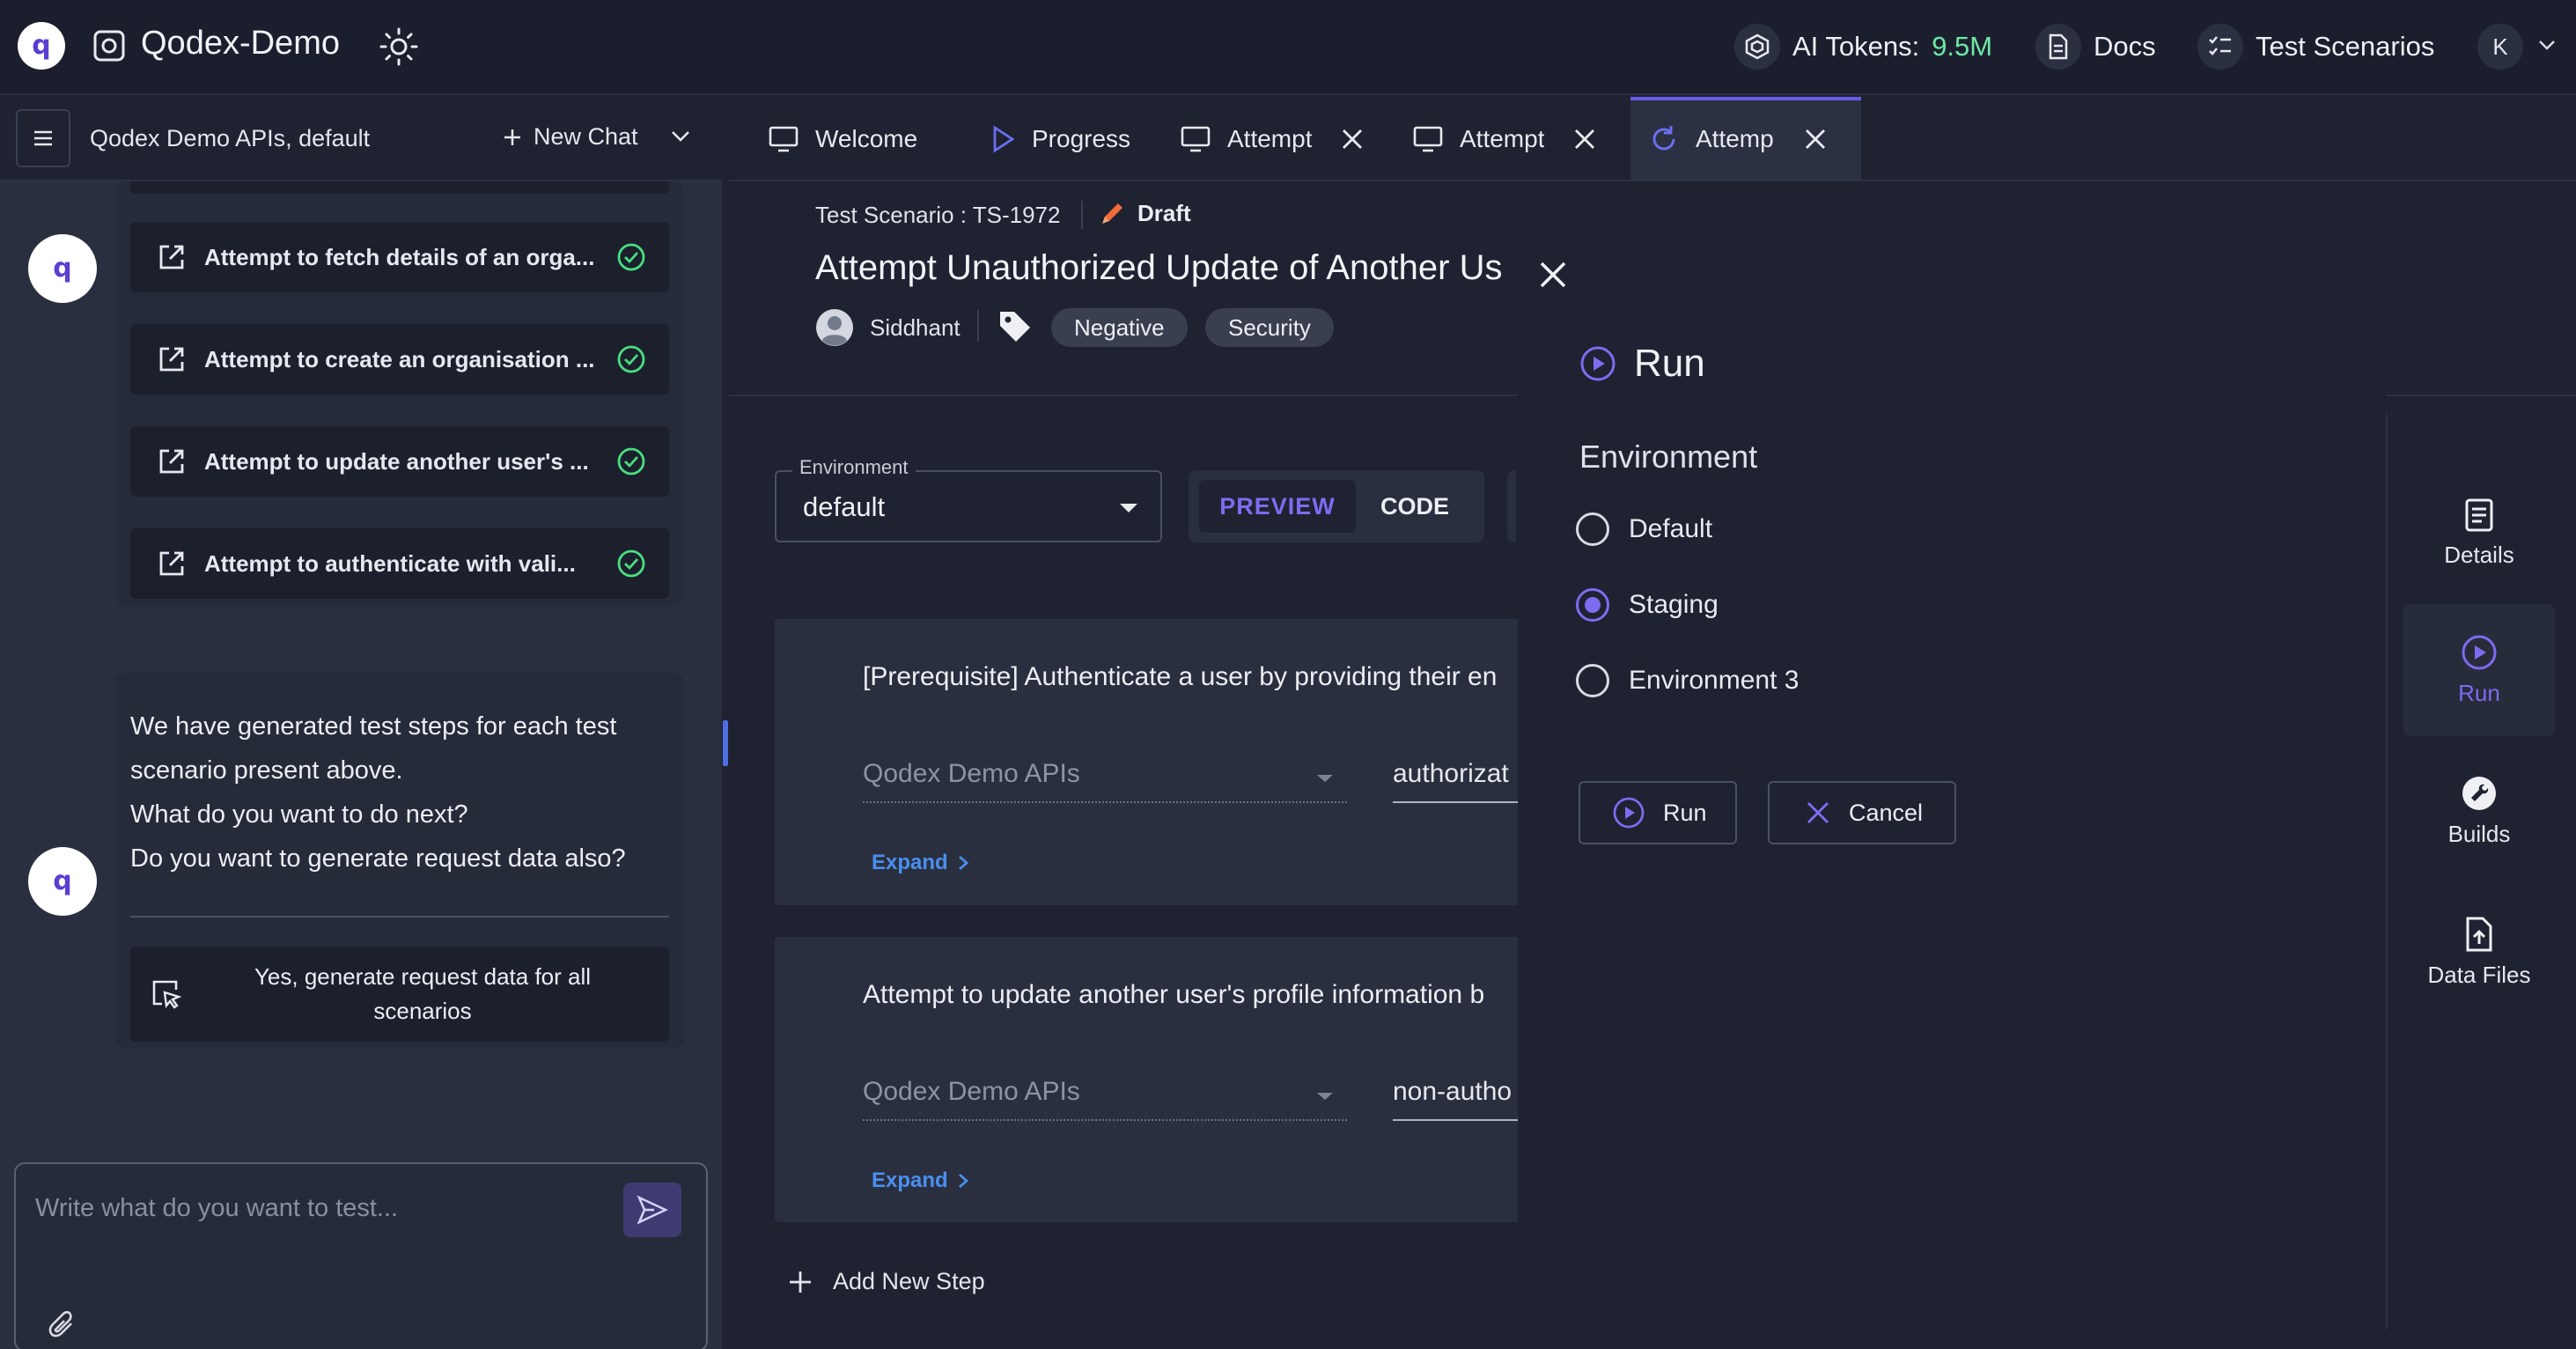  What do you see at coordinates (1278, 506) in the screenshot?
I see `preview-toggle-button: PREVIEW` at bounding box center [1278, 506].